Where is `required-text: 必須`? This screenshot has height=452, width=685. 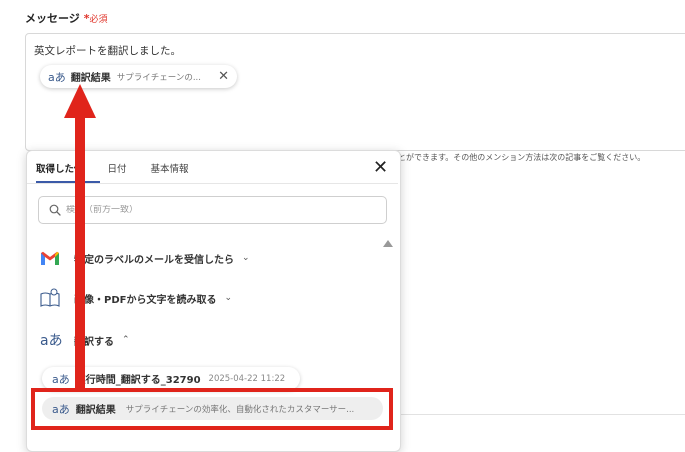
required-text: 必須 is located at coordinates (98, 20).